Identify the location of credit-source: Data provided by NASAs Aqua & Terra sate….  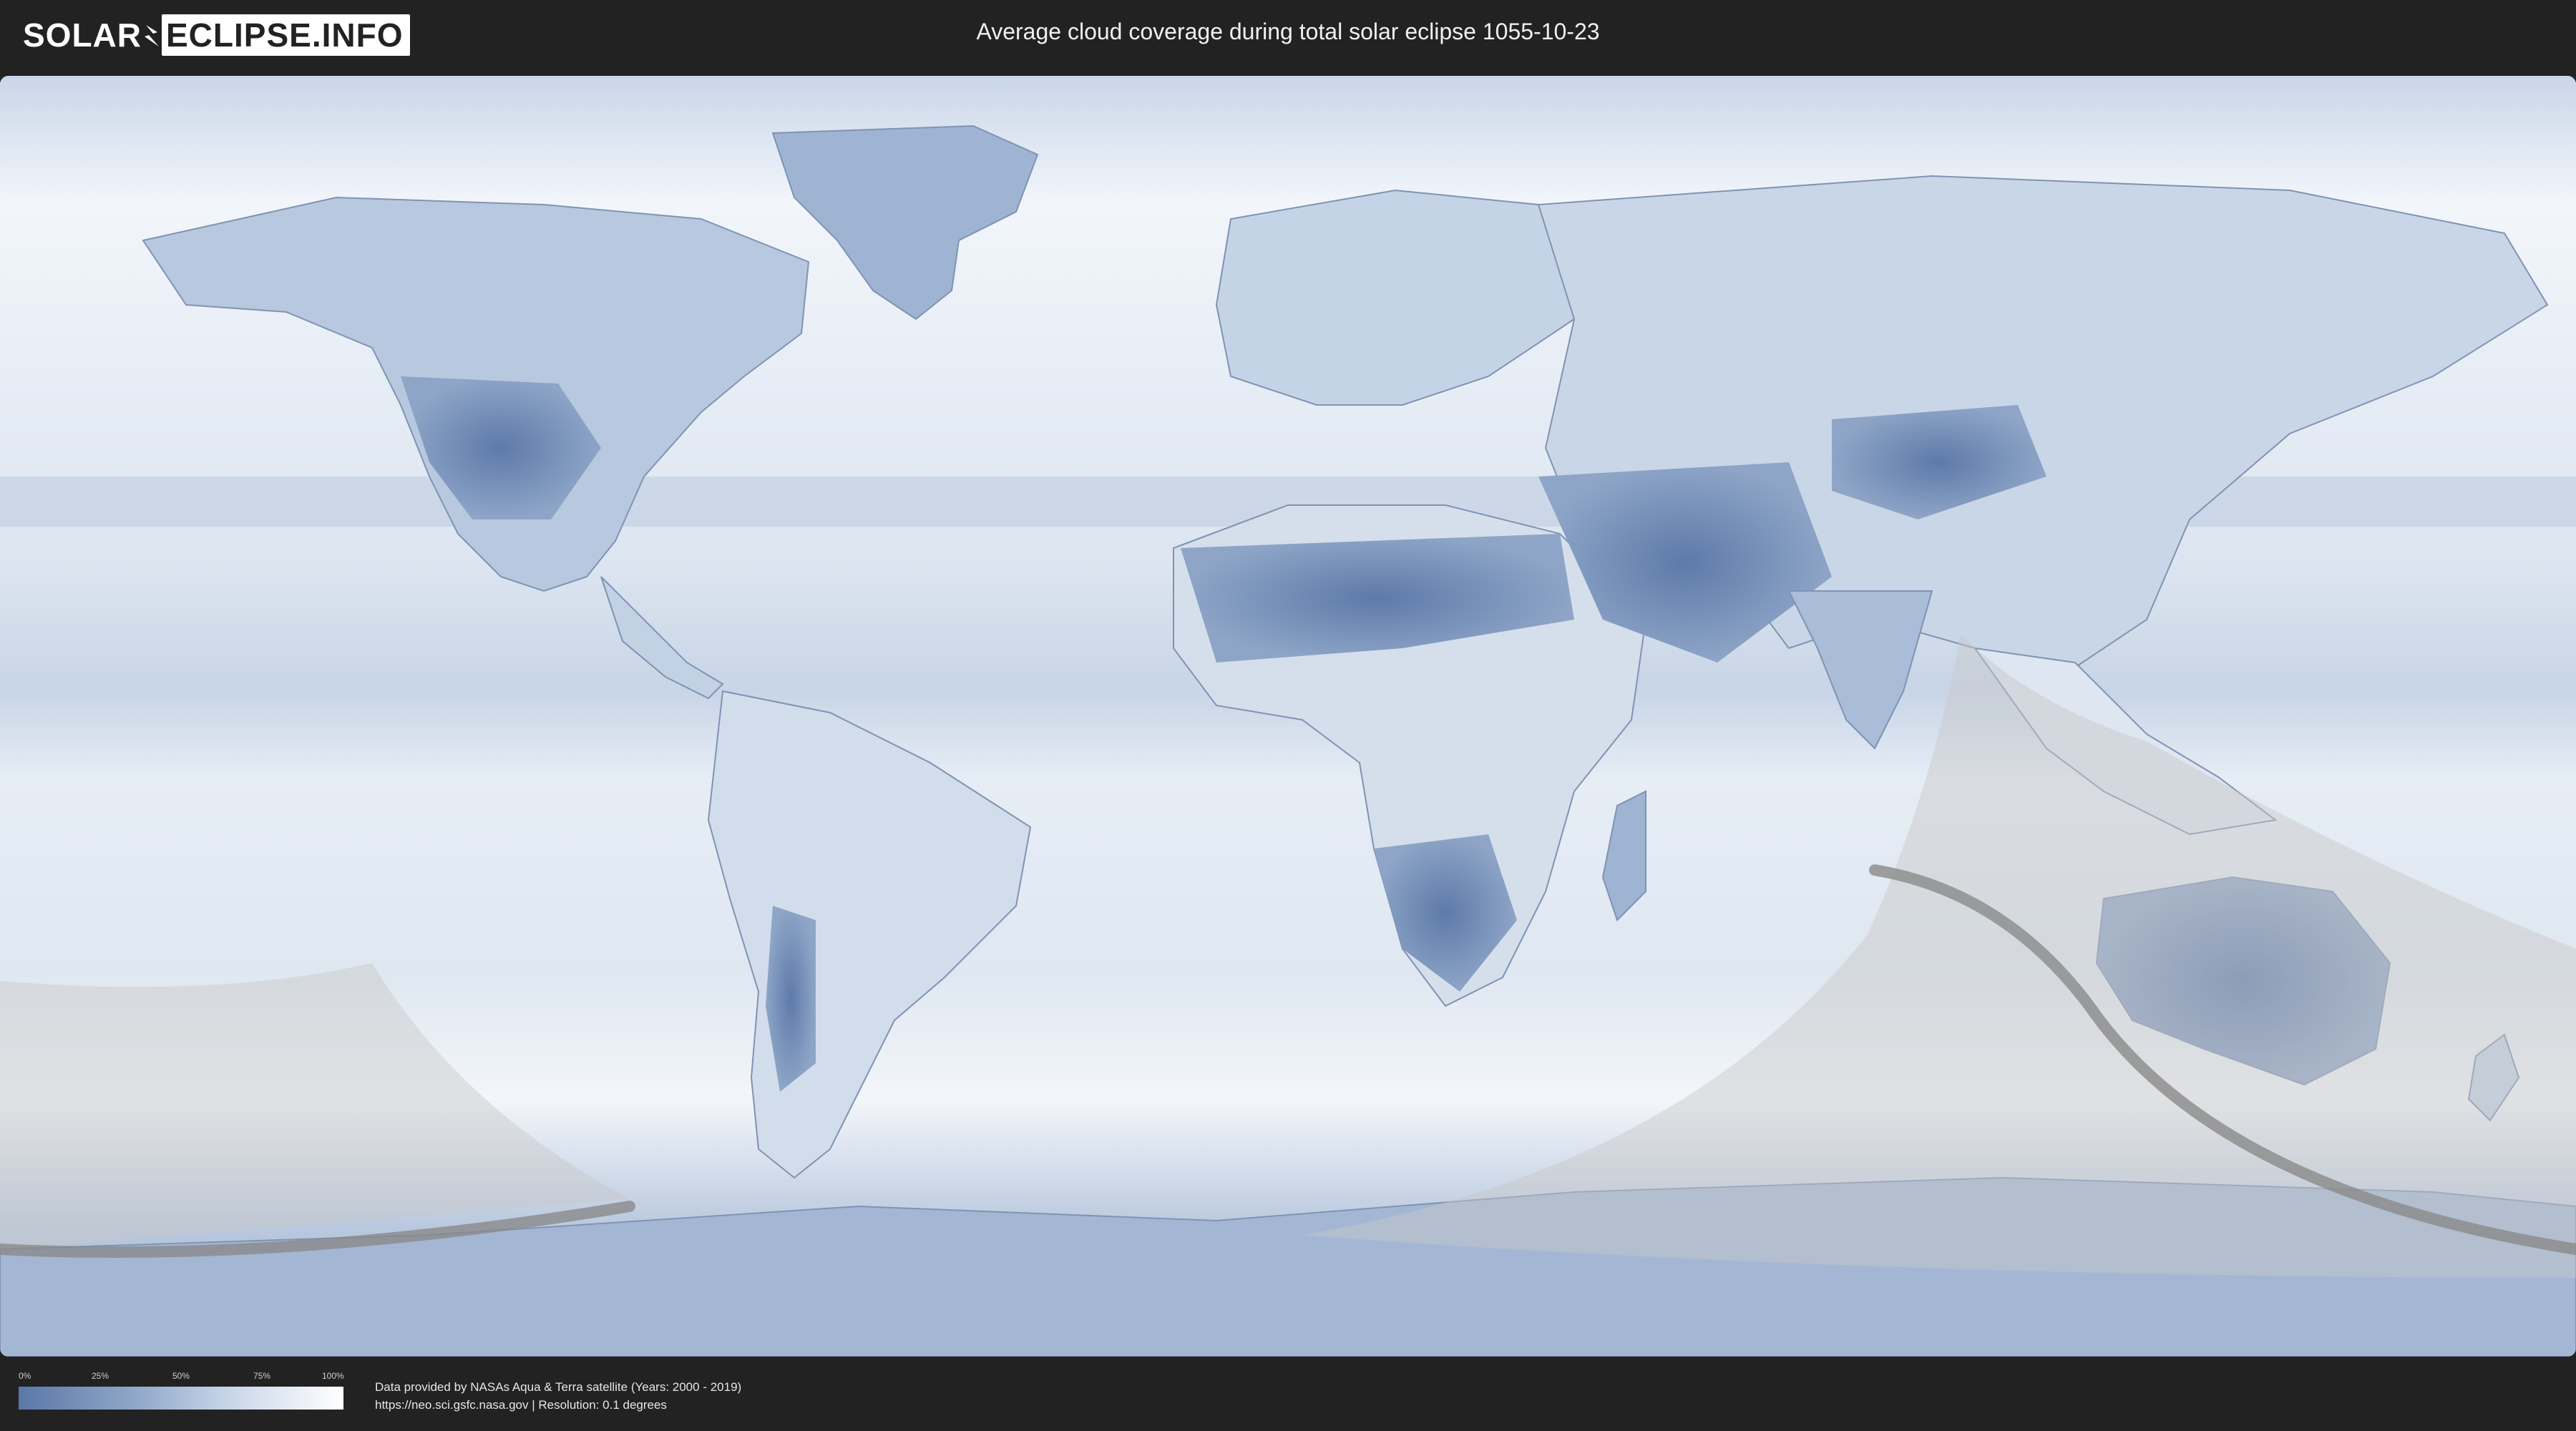
(558, 1387).